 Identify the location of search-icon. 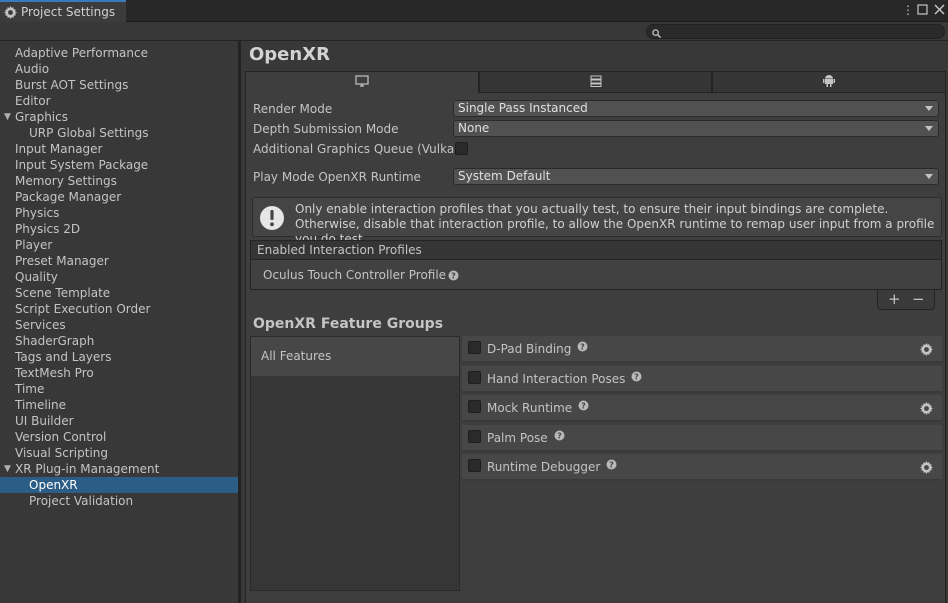
(657, 33).